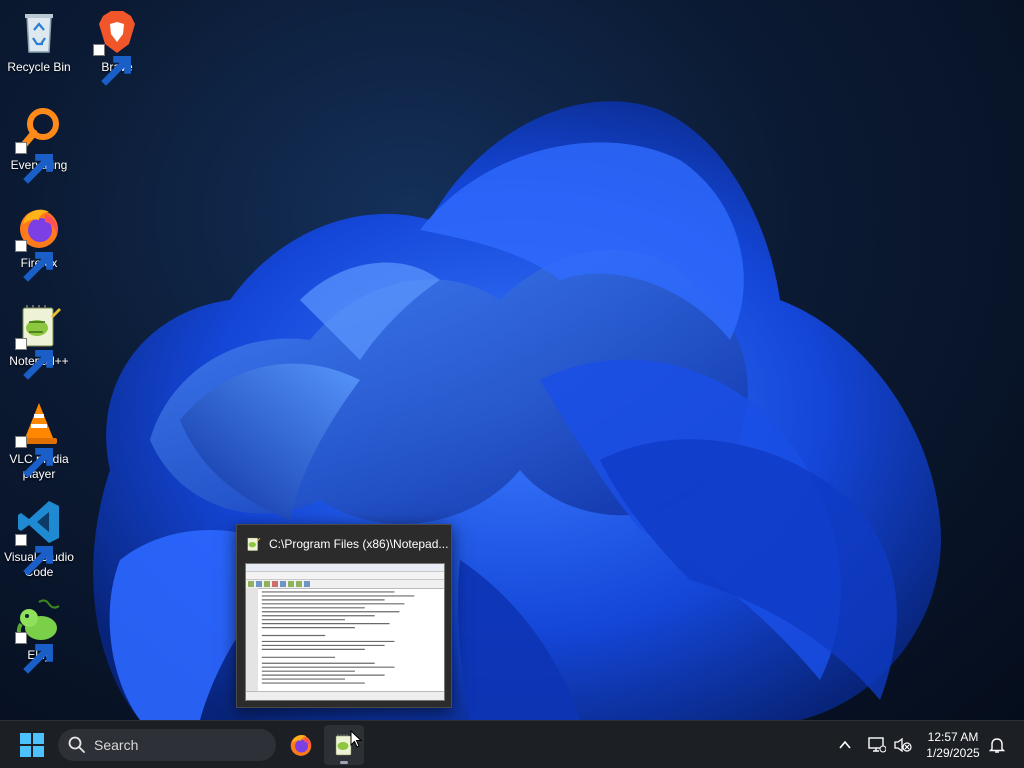  Describe the element at coordinates (953, 753) in the screenshot. I see `clock-date: 1/29/2025` at that location.